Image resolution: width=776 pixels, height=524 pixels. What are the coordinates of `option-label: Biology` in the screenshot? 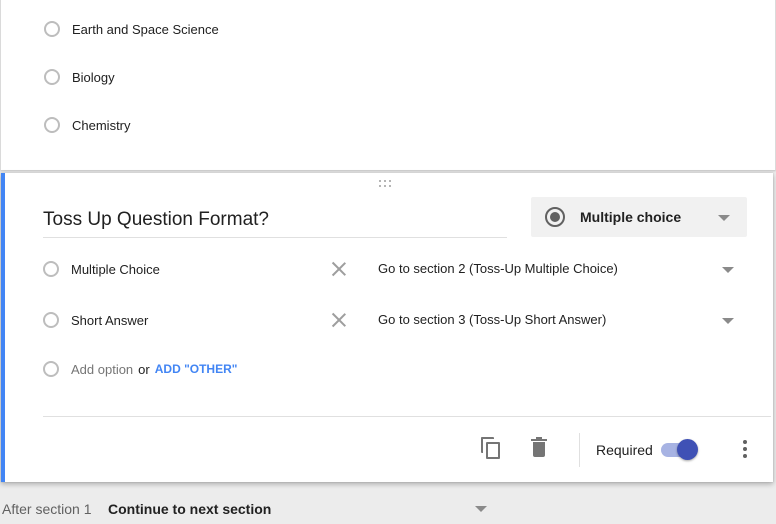 It's located at (93, 77).